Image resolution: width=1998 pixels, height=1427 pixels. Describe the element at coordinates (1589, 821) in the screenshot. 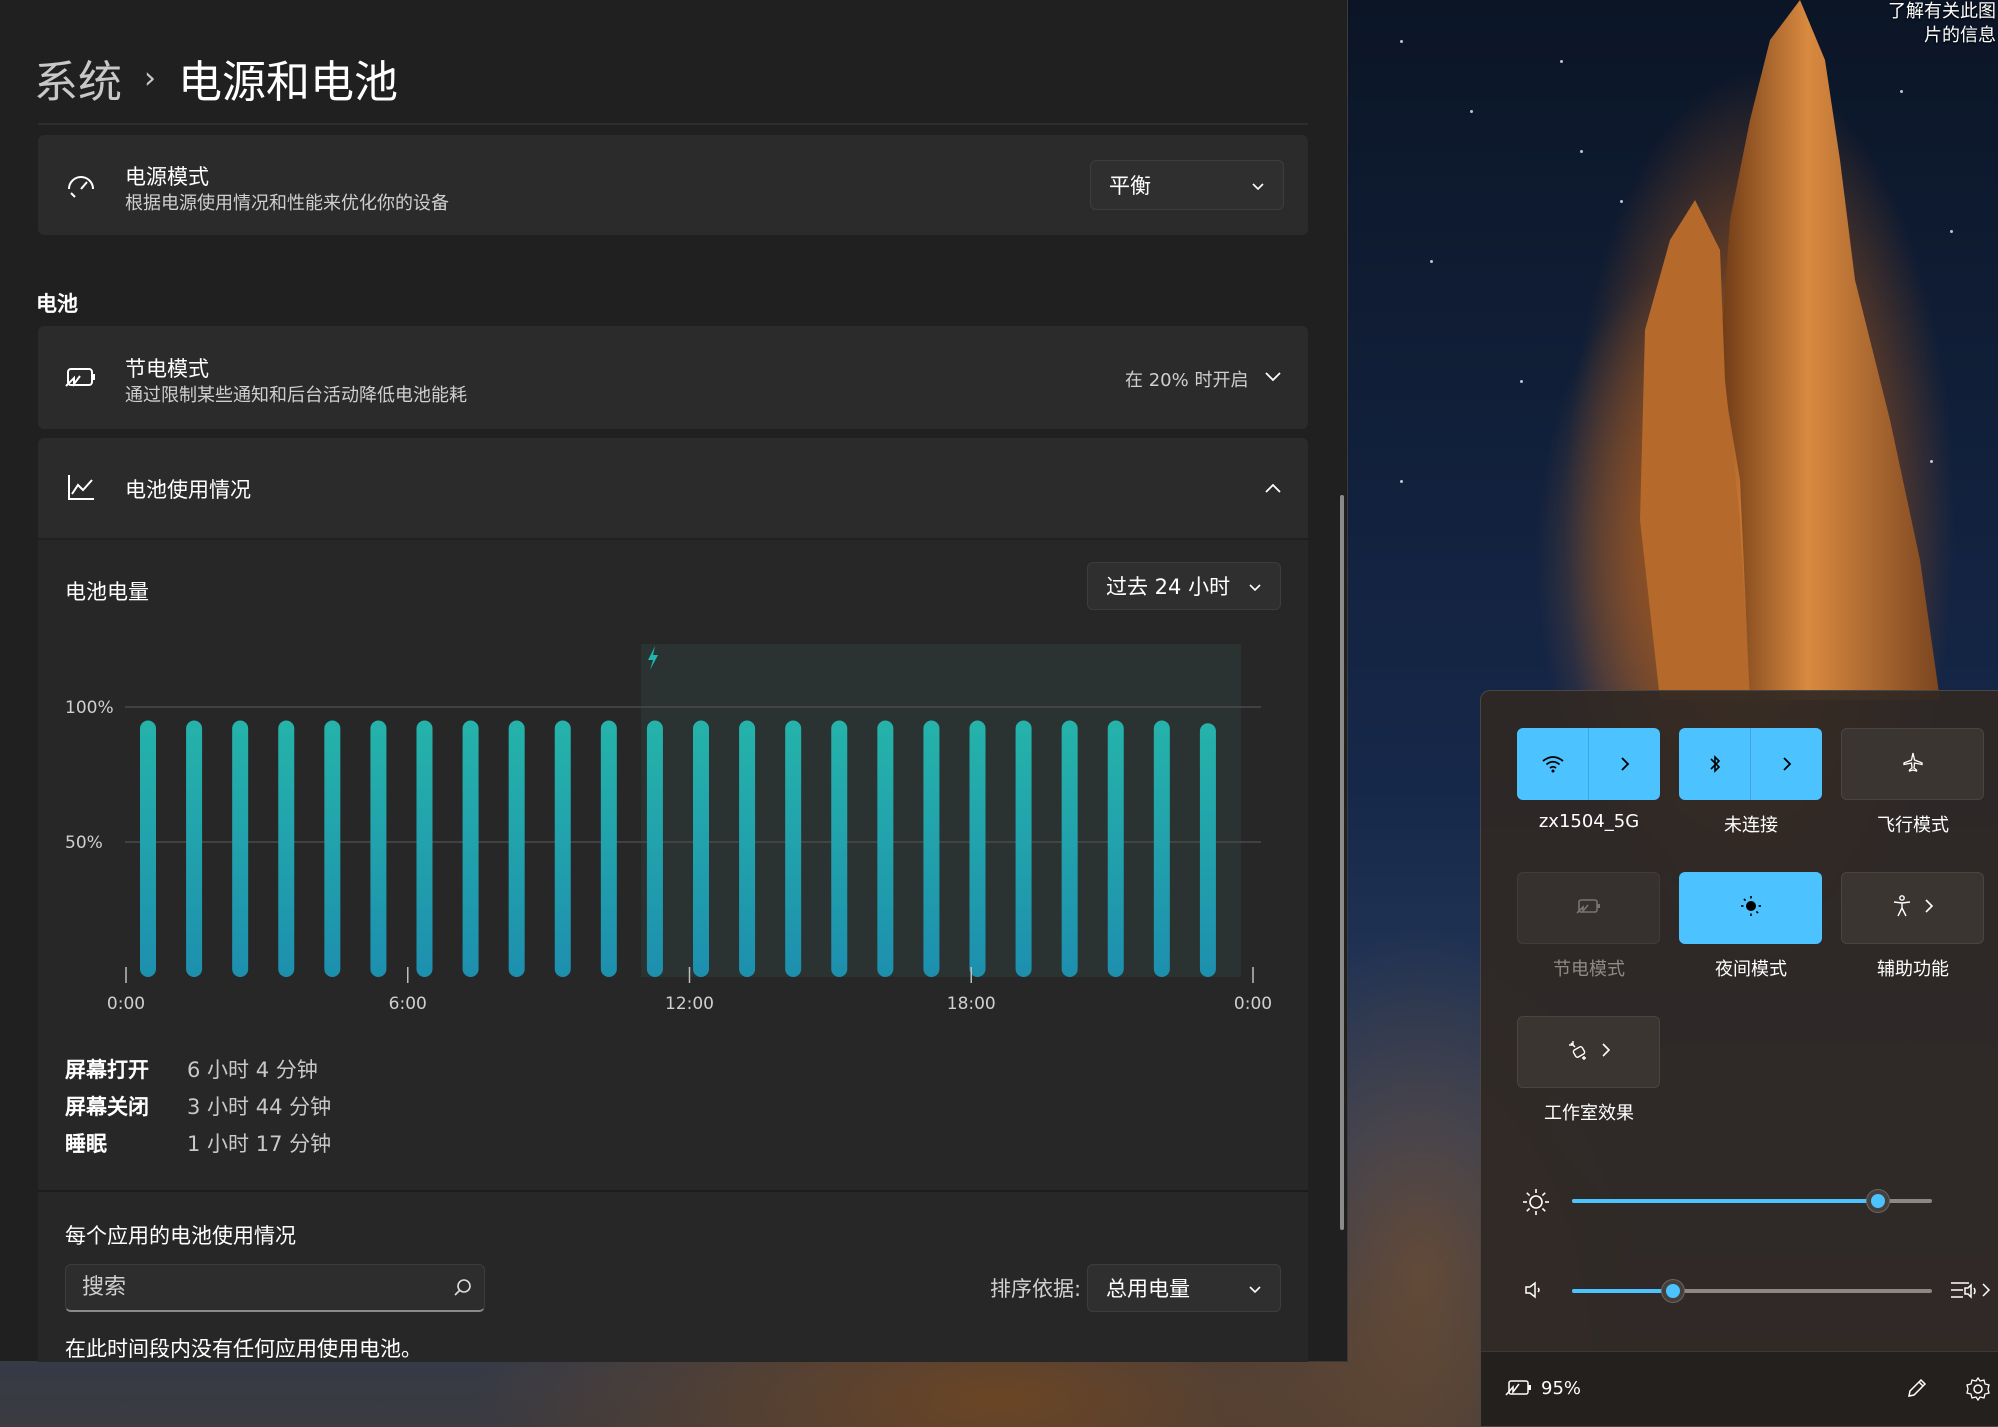

I see `tile-label: zx1504_5G` at that location.